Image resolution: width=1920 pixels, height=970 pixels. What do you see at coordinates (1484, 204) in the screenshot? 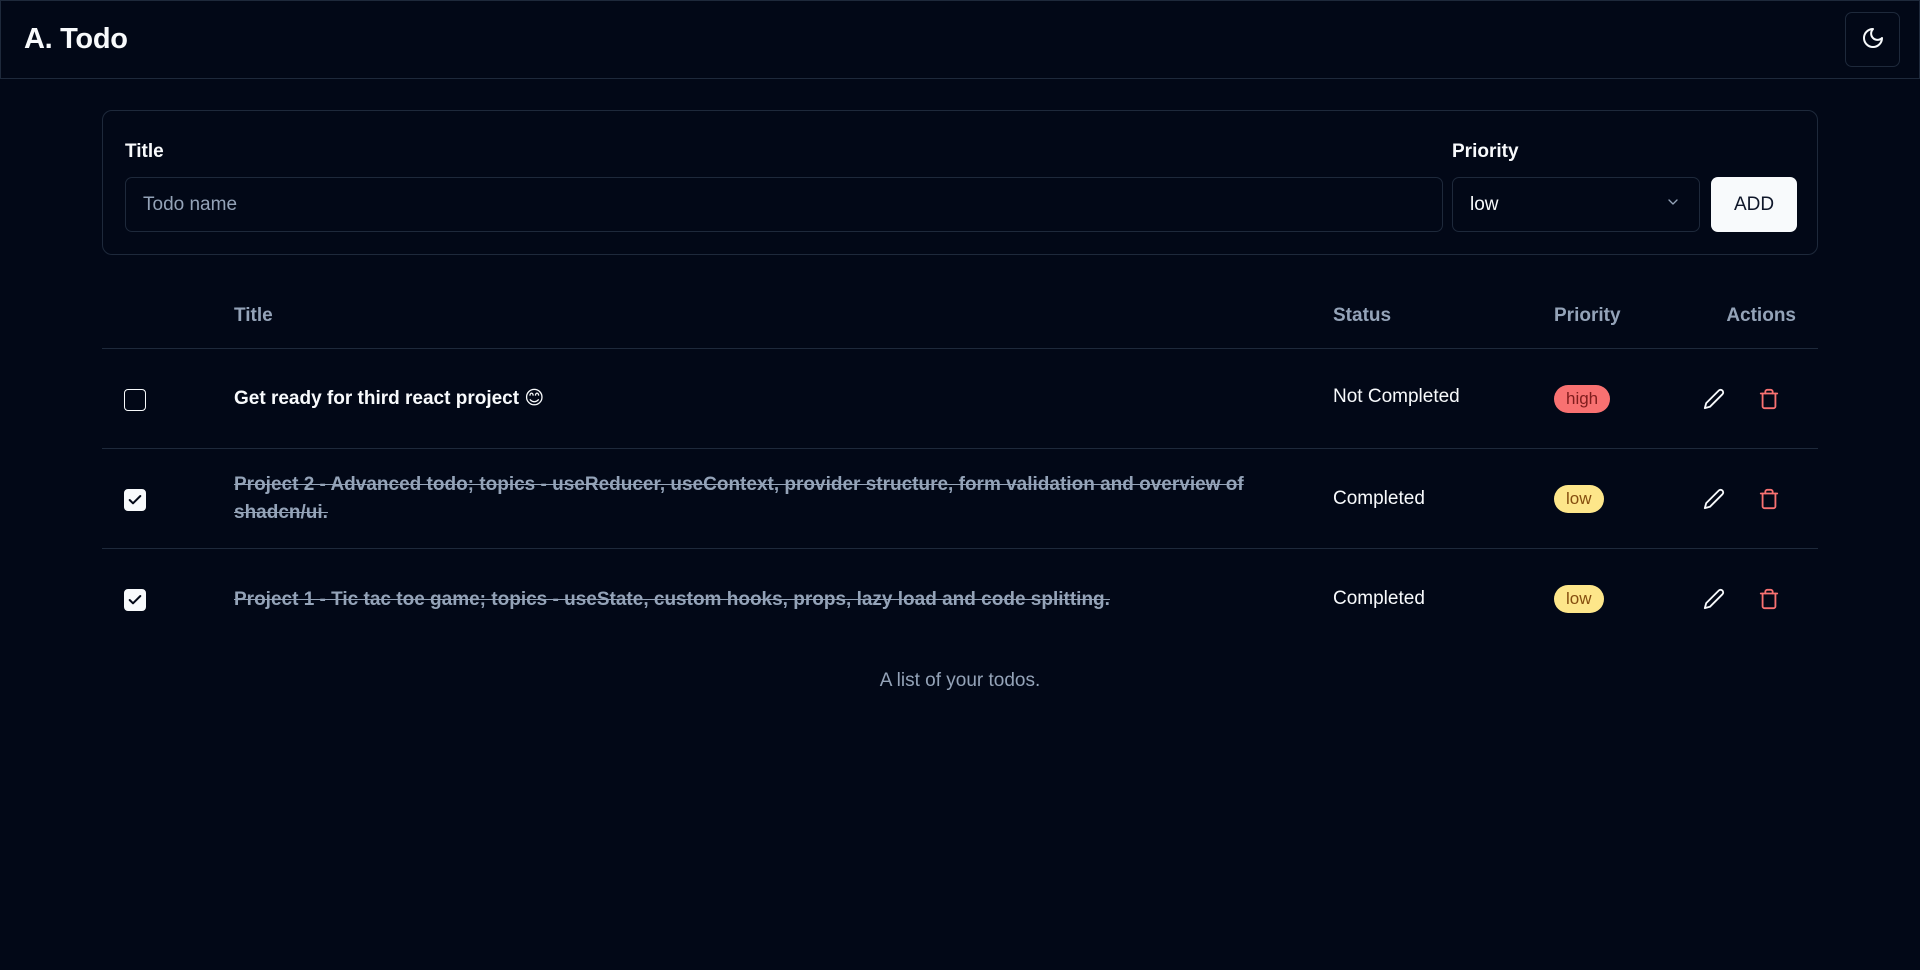
I see `priority-select-value: low` at bounding box center [1484, 204].